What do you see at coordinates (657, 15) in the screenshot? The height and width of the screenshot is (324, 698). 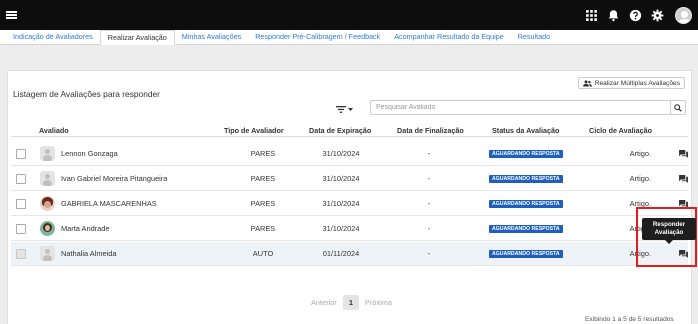 I see `gear-icon` at bounding box center [657, 15].